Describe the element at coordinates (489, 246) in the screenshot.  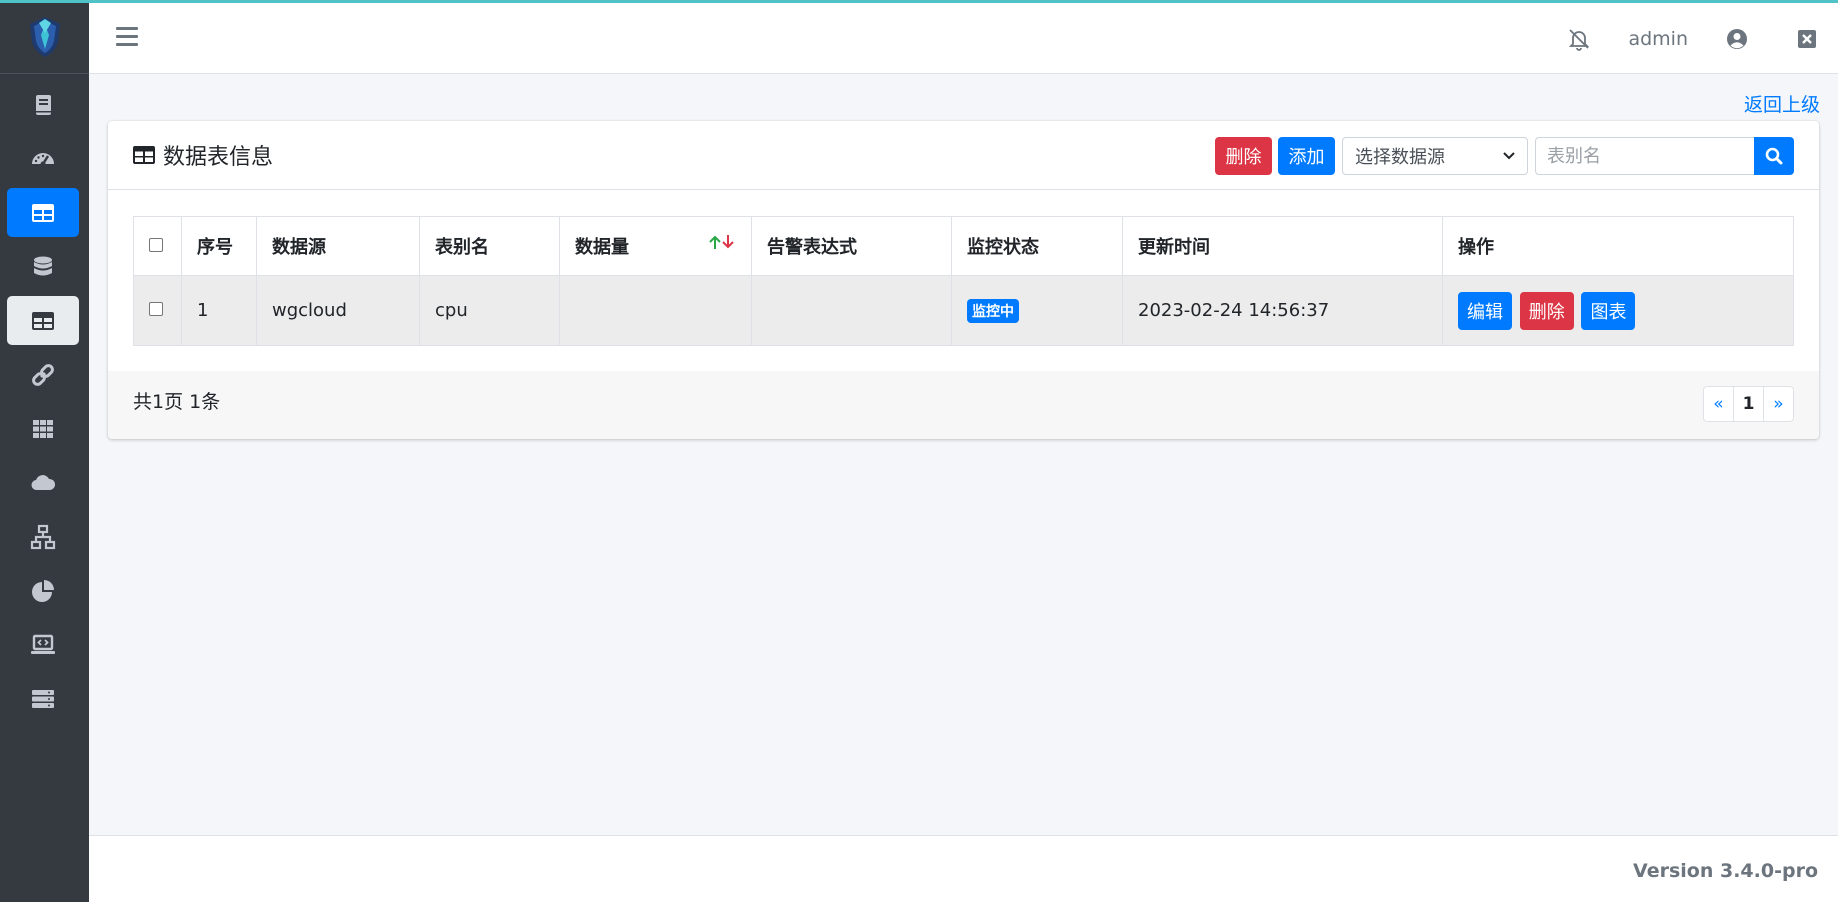
I see `col-alias: 表别名` at that location.